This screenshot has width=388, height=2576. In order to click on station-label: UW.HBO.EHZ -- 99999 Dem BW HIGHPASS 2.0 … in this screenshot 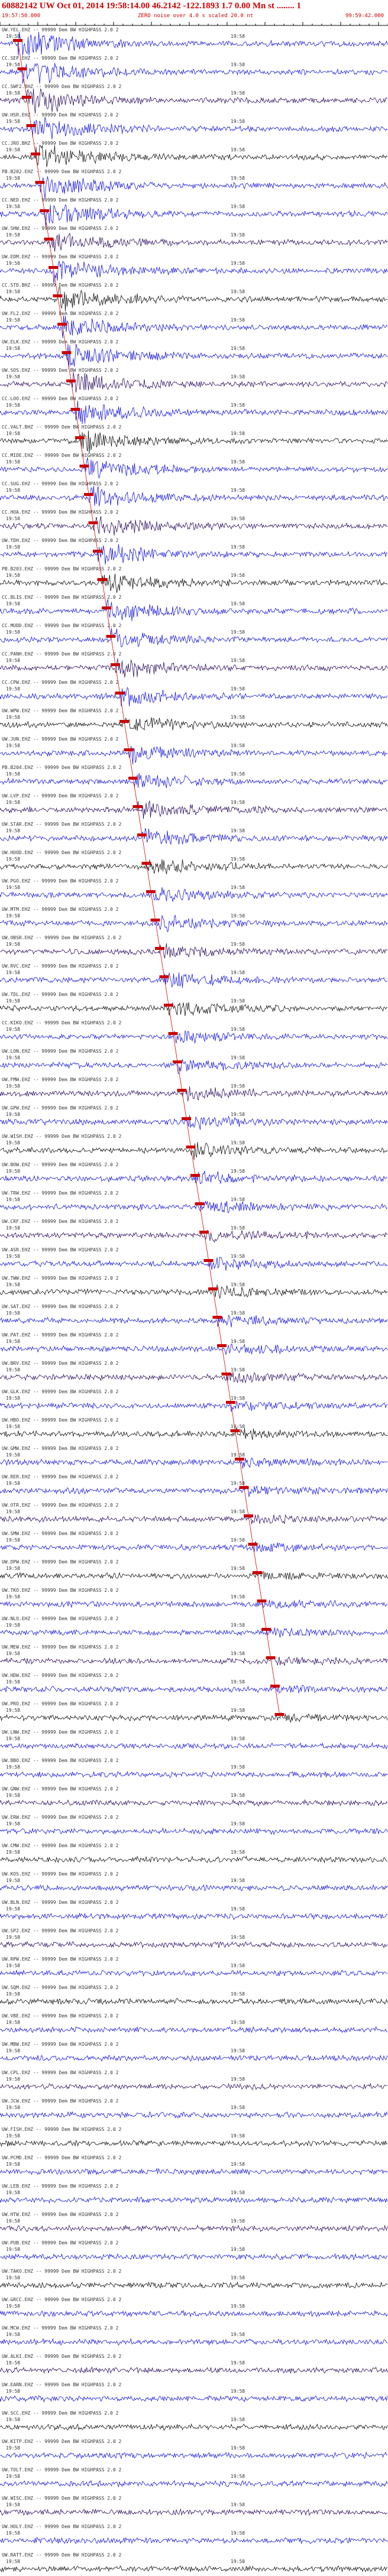, I will do `click(60, 1420)`.